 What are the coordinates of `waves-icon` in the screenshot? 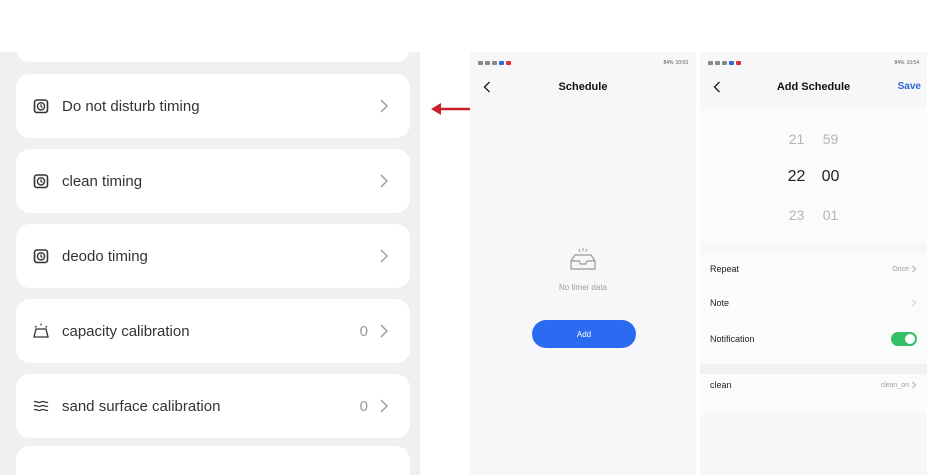 It's located at (41, 406).